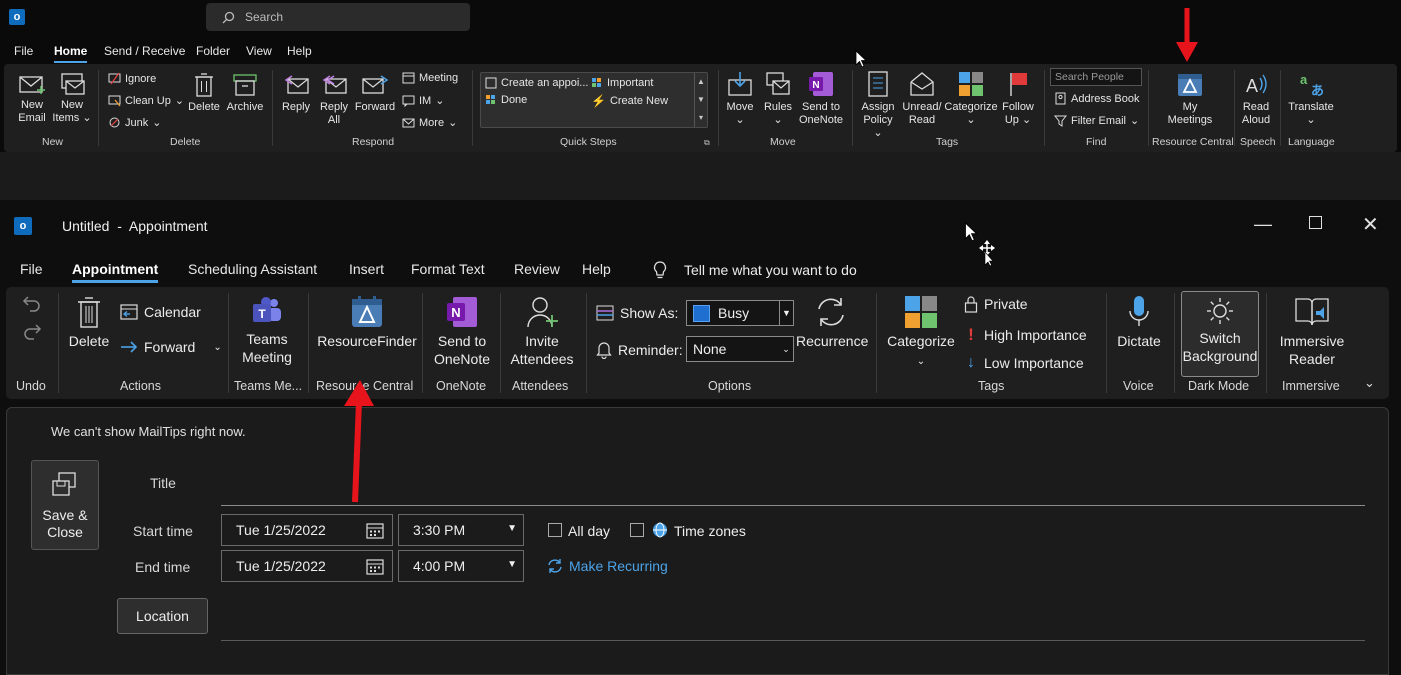 The image size is (1401, 675). Describe the element at coordinates (429, 122) in the screenshot. I see `more-respond-button: More ⌄` at that location.